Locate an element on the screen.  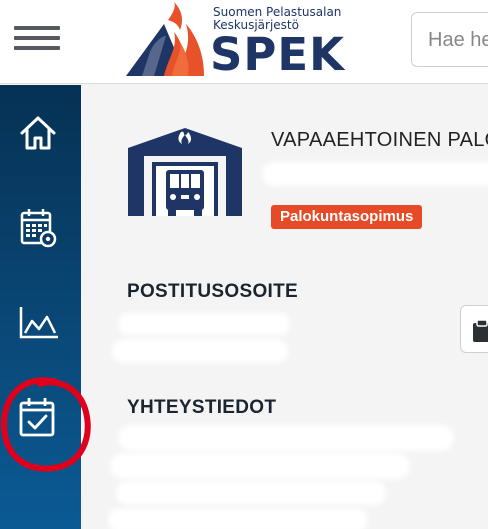
sidebar-item-home is located at coordinates (40, 134).